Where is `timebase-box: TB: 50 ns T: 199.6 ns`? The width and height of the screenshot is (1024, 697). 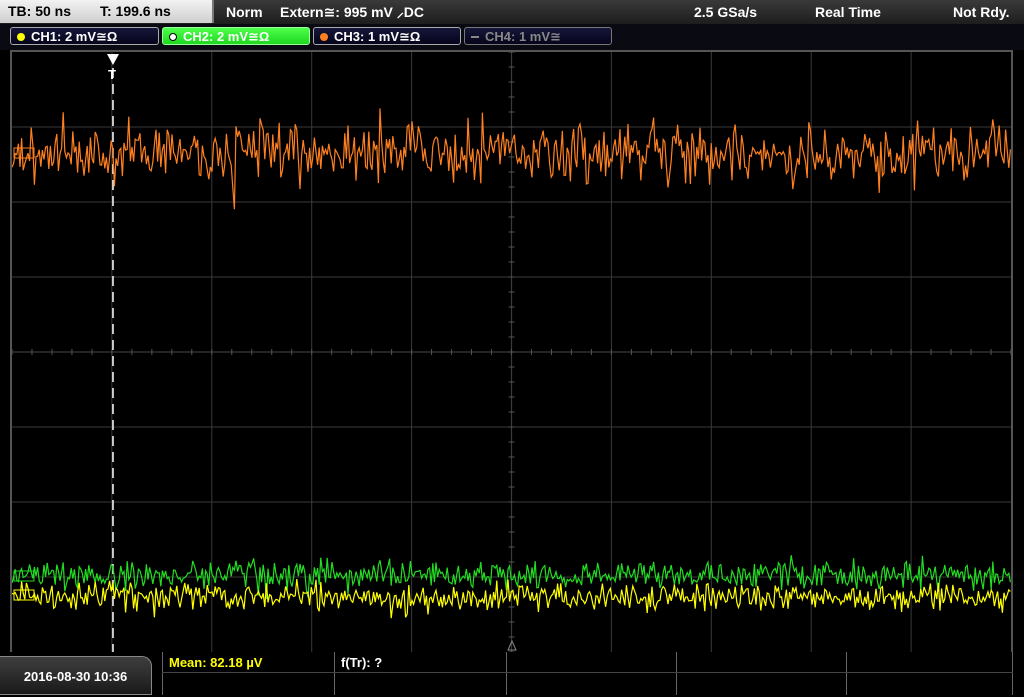 timebase-box: TB: 50 ns T: 199.6 ns is located at coordinates (107, 11).